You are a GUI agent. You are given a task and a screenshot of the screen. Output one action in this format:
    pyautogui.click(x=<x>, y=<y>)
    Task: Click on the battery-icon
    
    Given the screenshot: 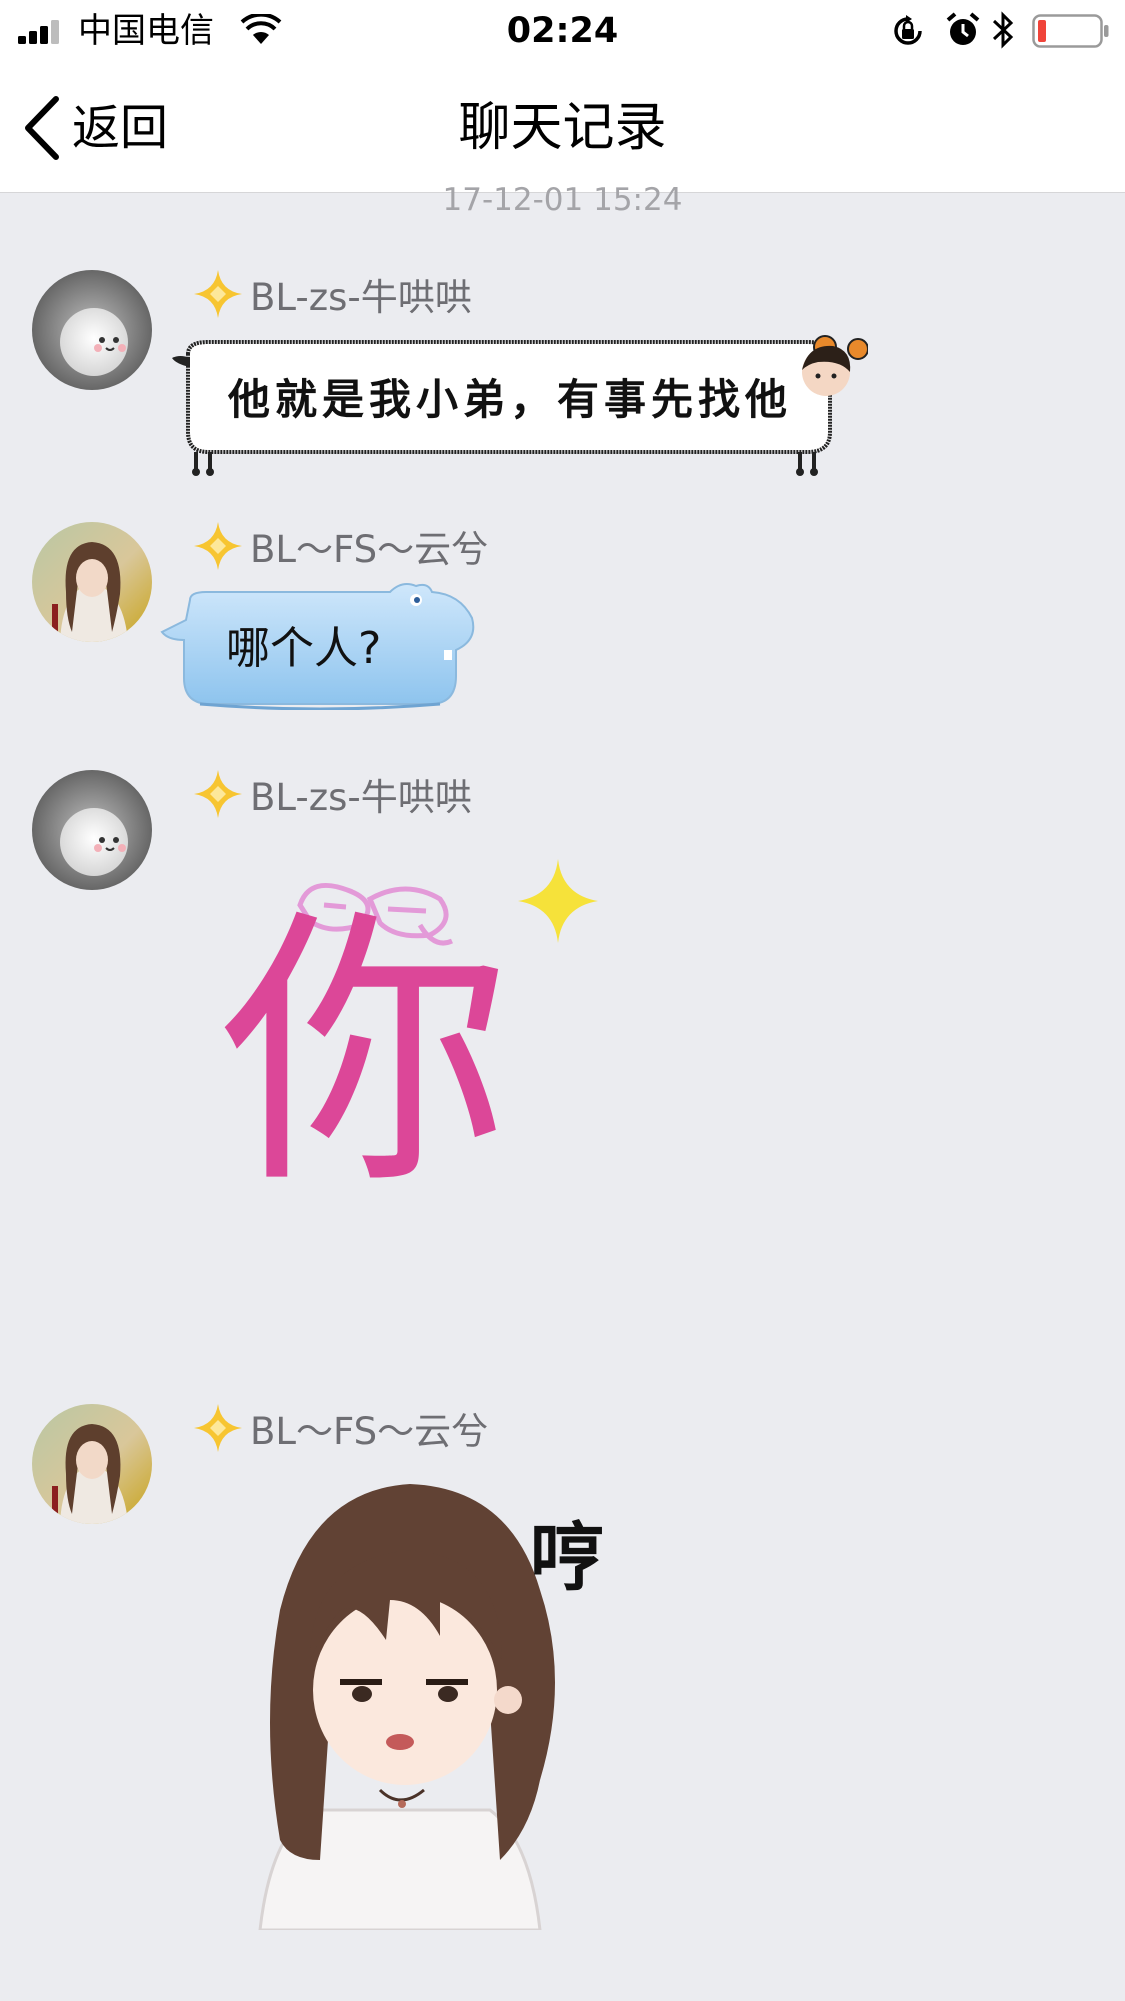 What is the action you would take?
    pyautogui.click(x=1070, y=31)
    